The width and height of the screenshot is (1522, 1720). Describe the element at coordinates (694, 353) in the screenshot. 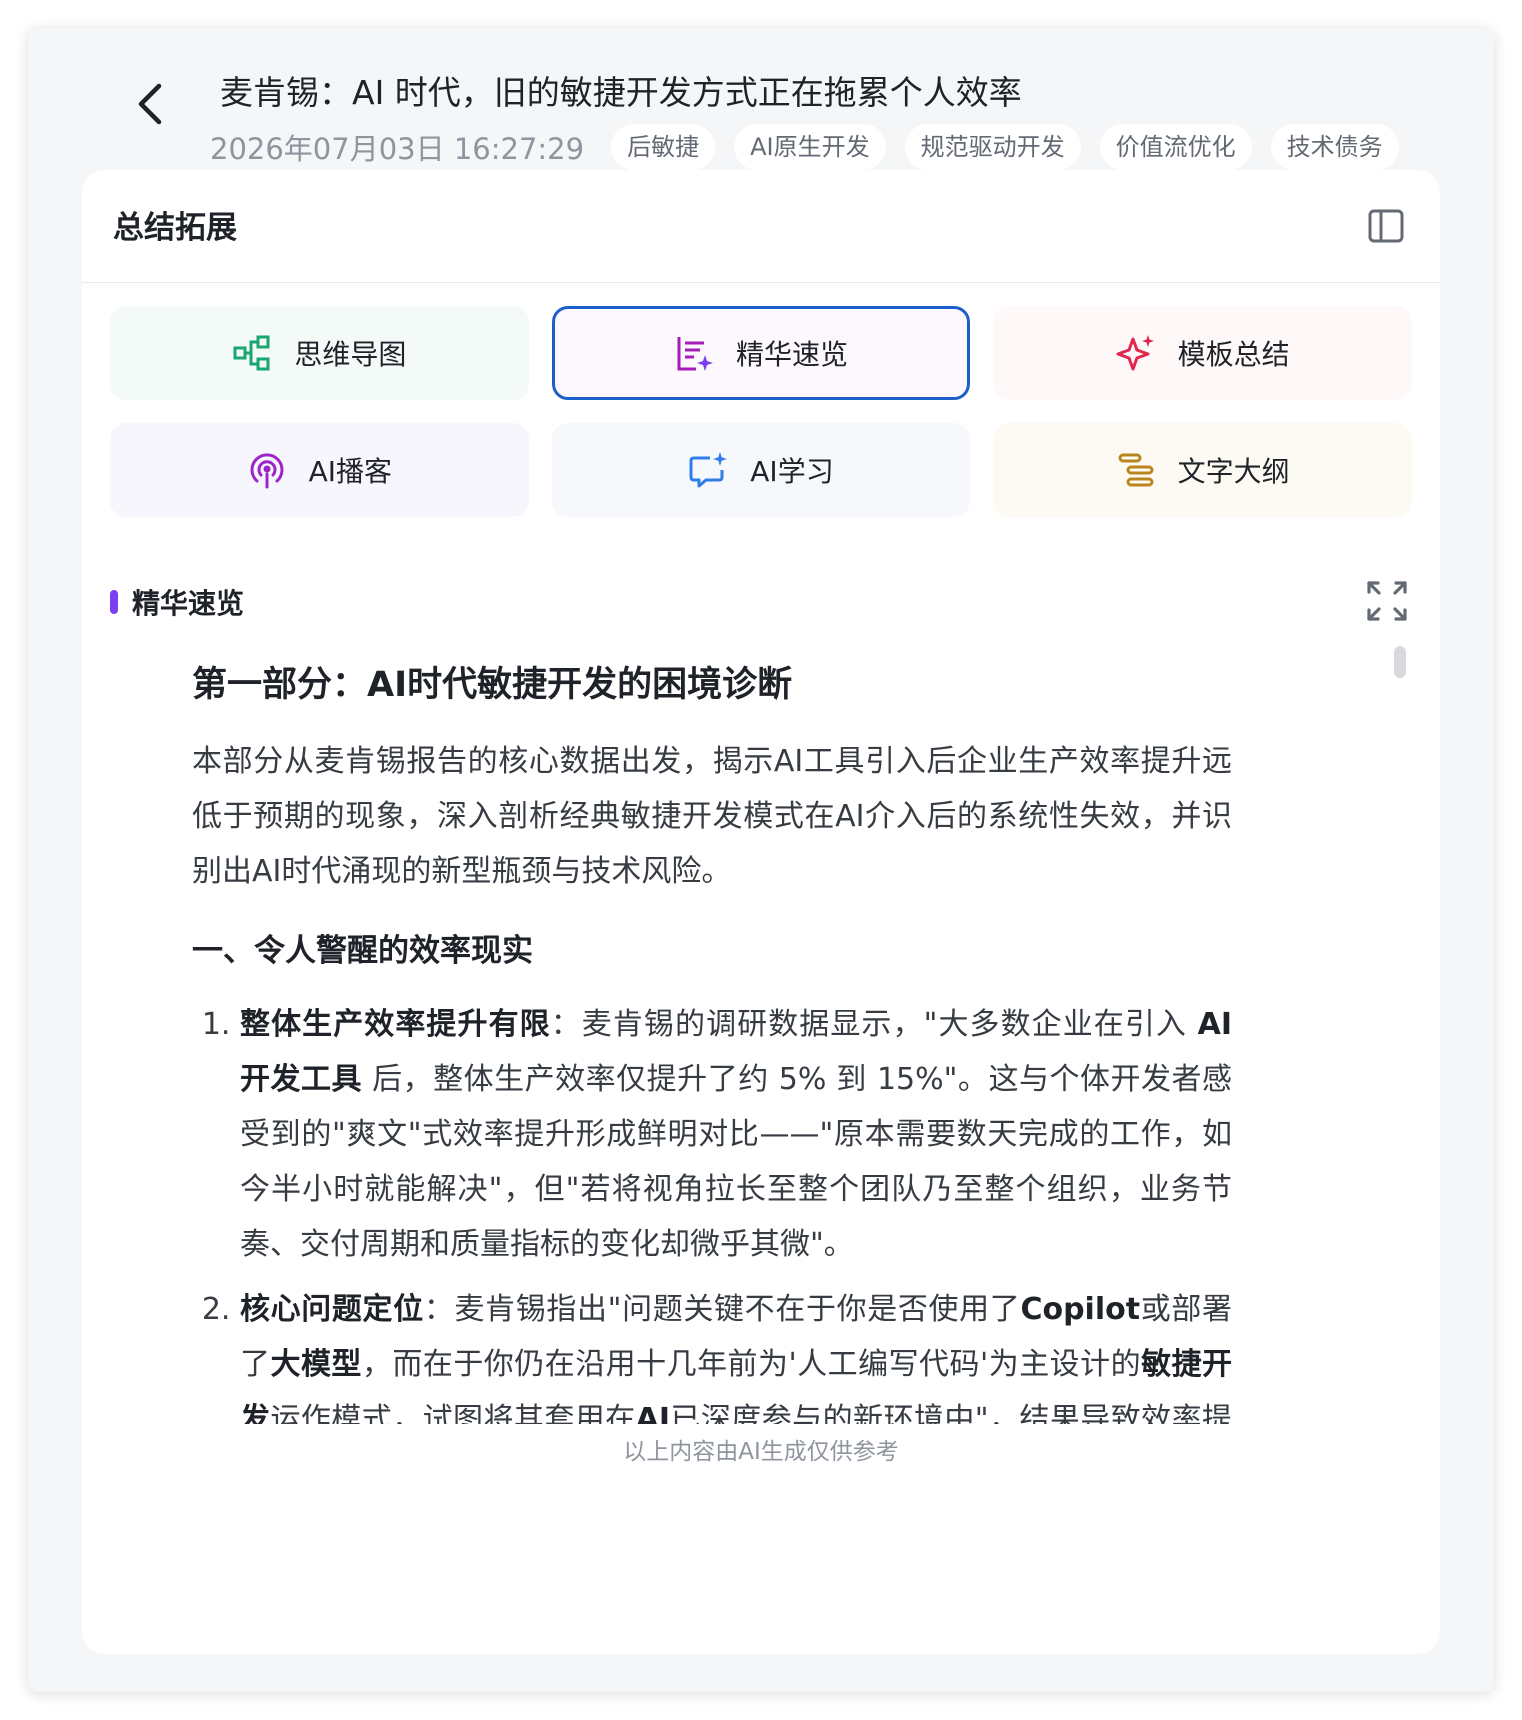

I see `highlights-list-icon` at that location.